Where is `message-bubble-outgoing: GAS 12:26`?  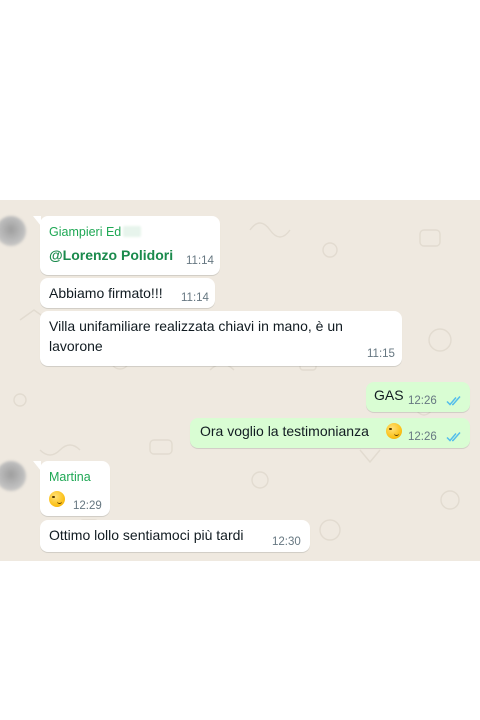 message-bubble-outgoing: GAS 12:26 is located at coordinates (418, 397).